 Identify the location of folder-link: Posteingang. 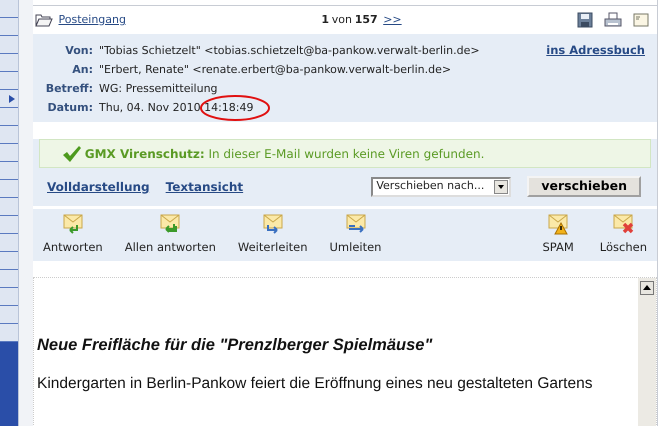
(92, 20).